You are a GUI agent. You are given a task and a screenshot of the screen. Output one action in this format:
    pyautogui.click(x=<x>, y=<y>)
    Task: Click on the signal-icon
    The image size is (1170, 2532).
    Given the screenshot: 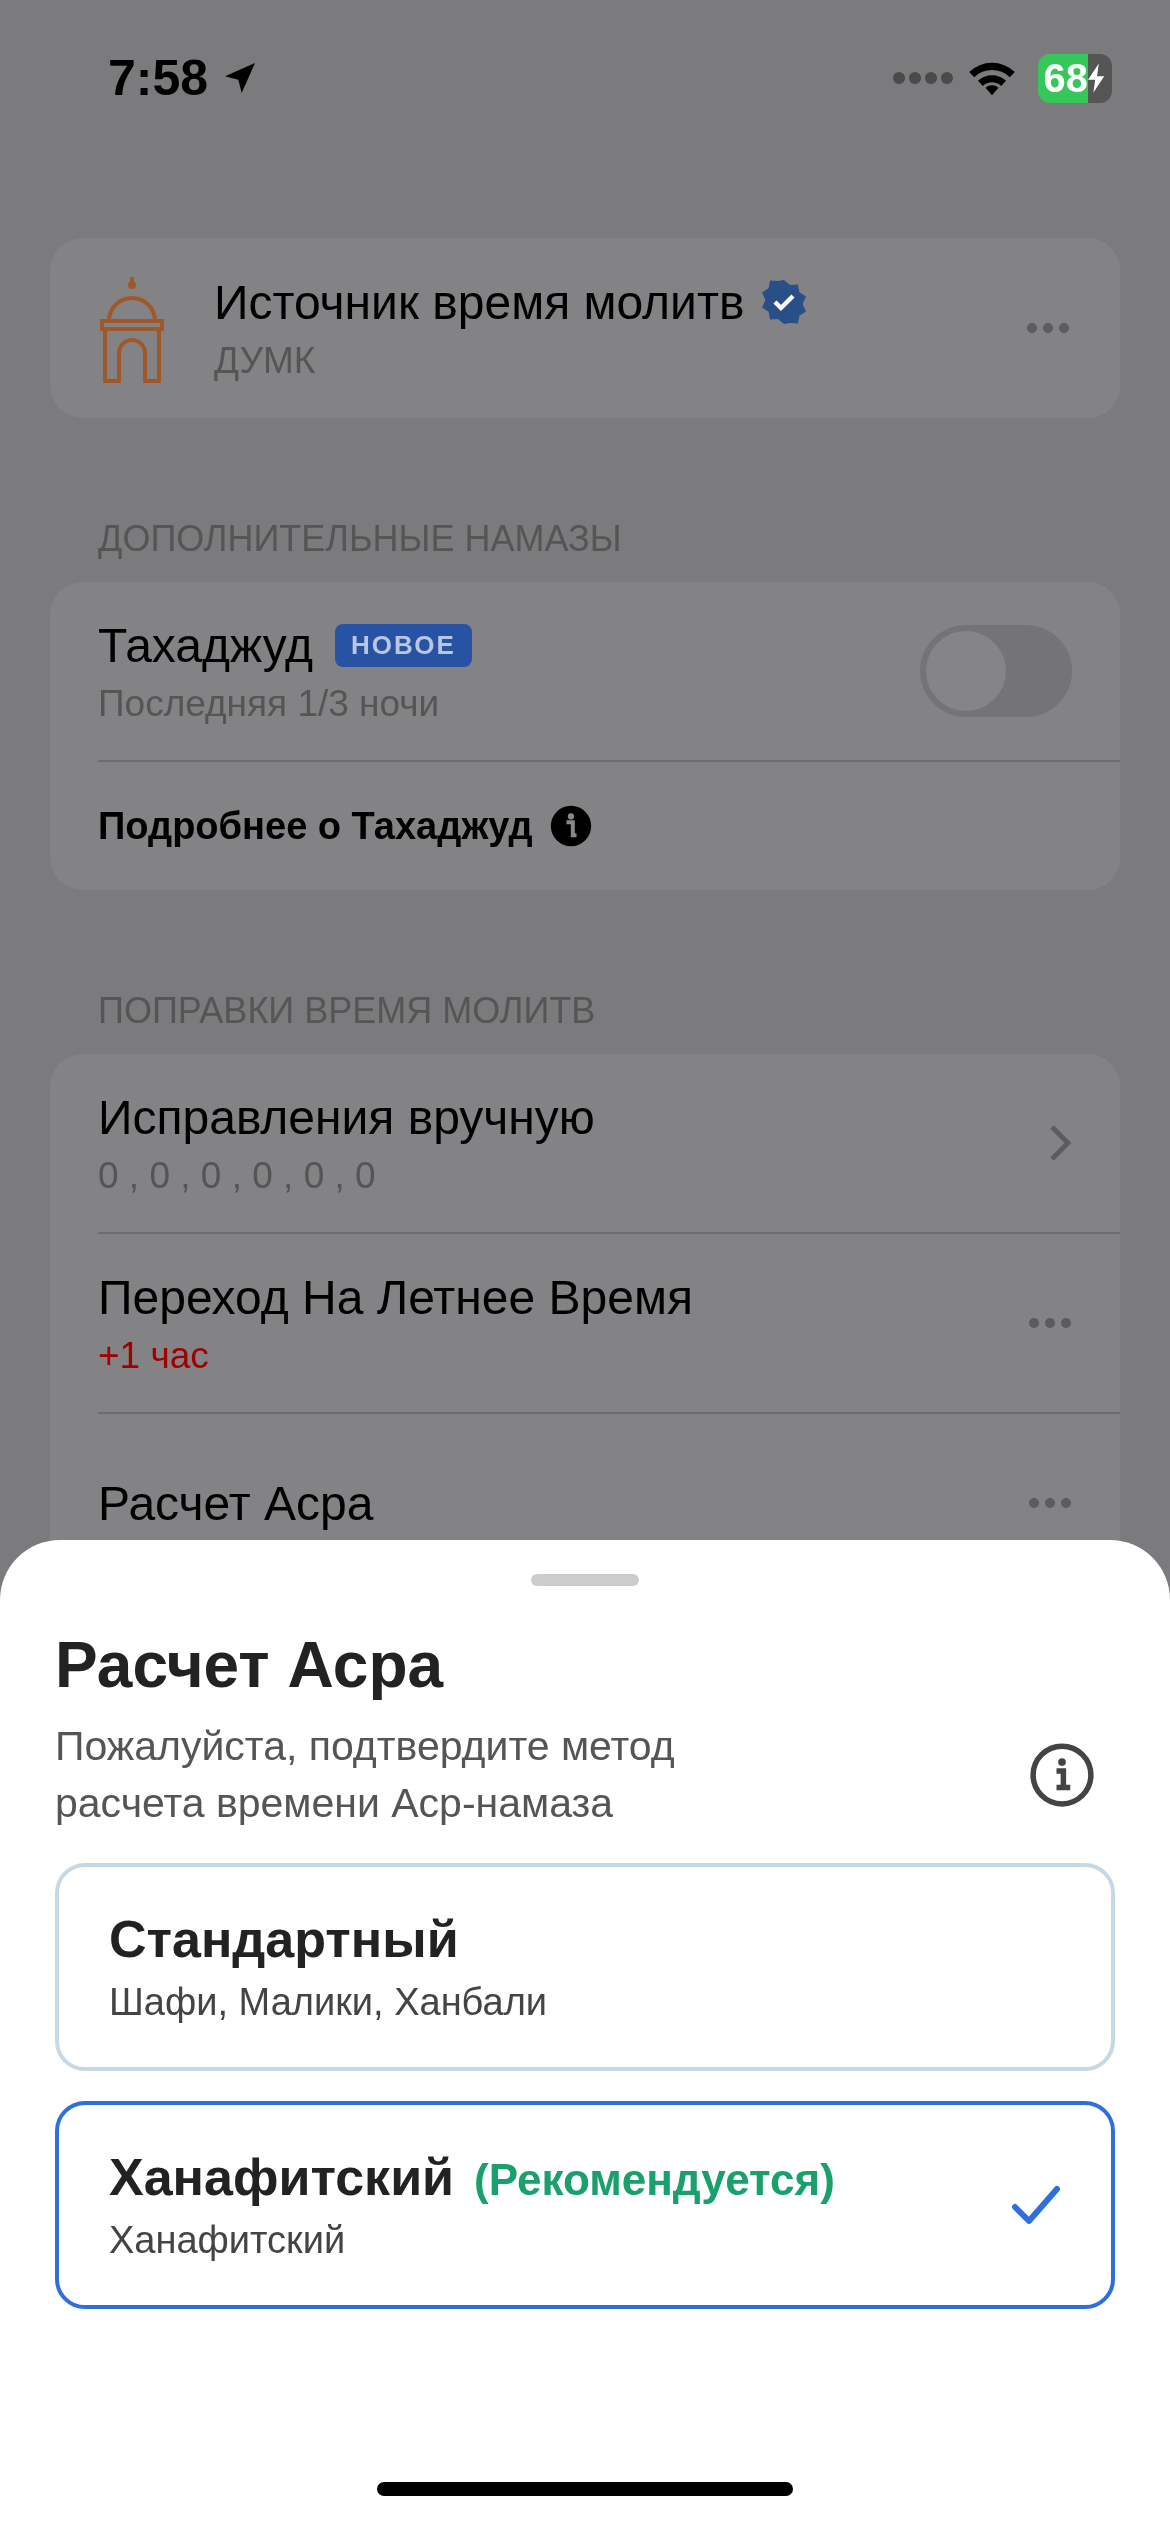 What is the action you would take?
    pyautogui.click(x=922, y=78)
    